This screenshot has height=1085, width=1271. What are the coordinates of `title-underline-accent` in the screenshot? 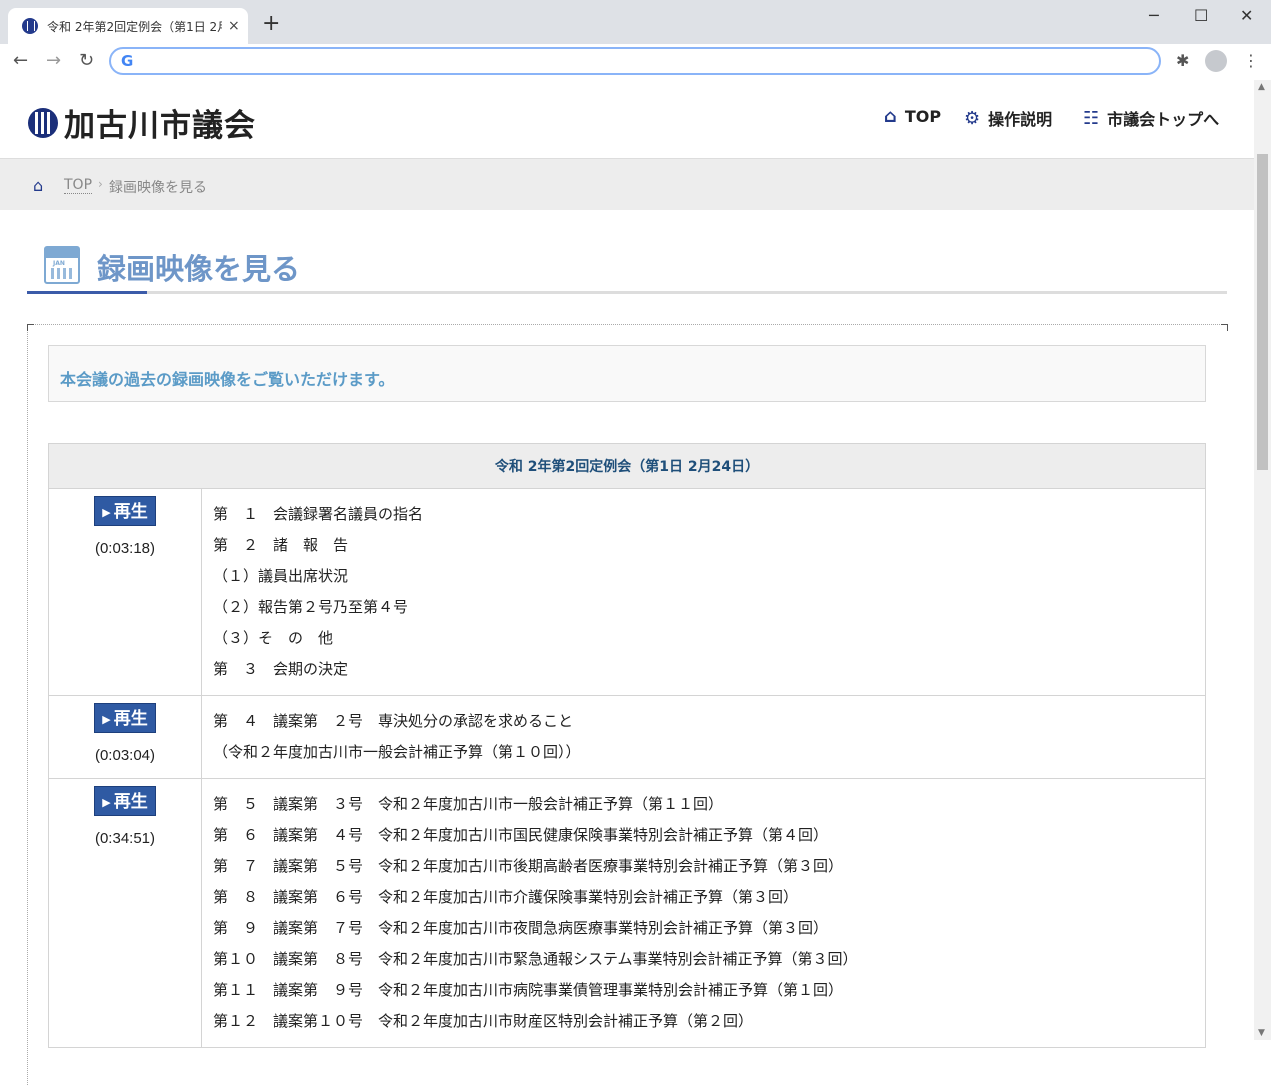 It's located at (87, 292).